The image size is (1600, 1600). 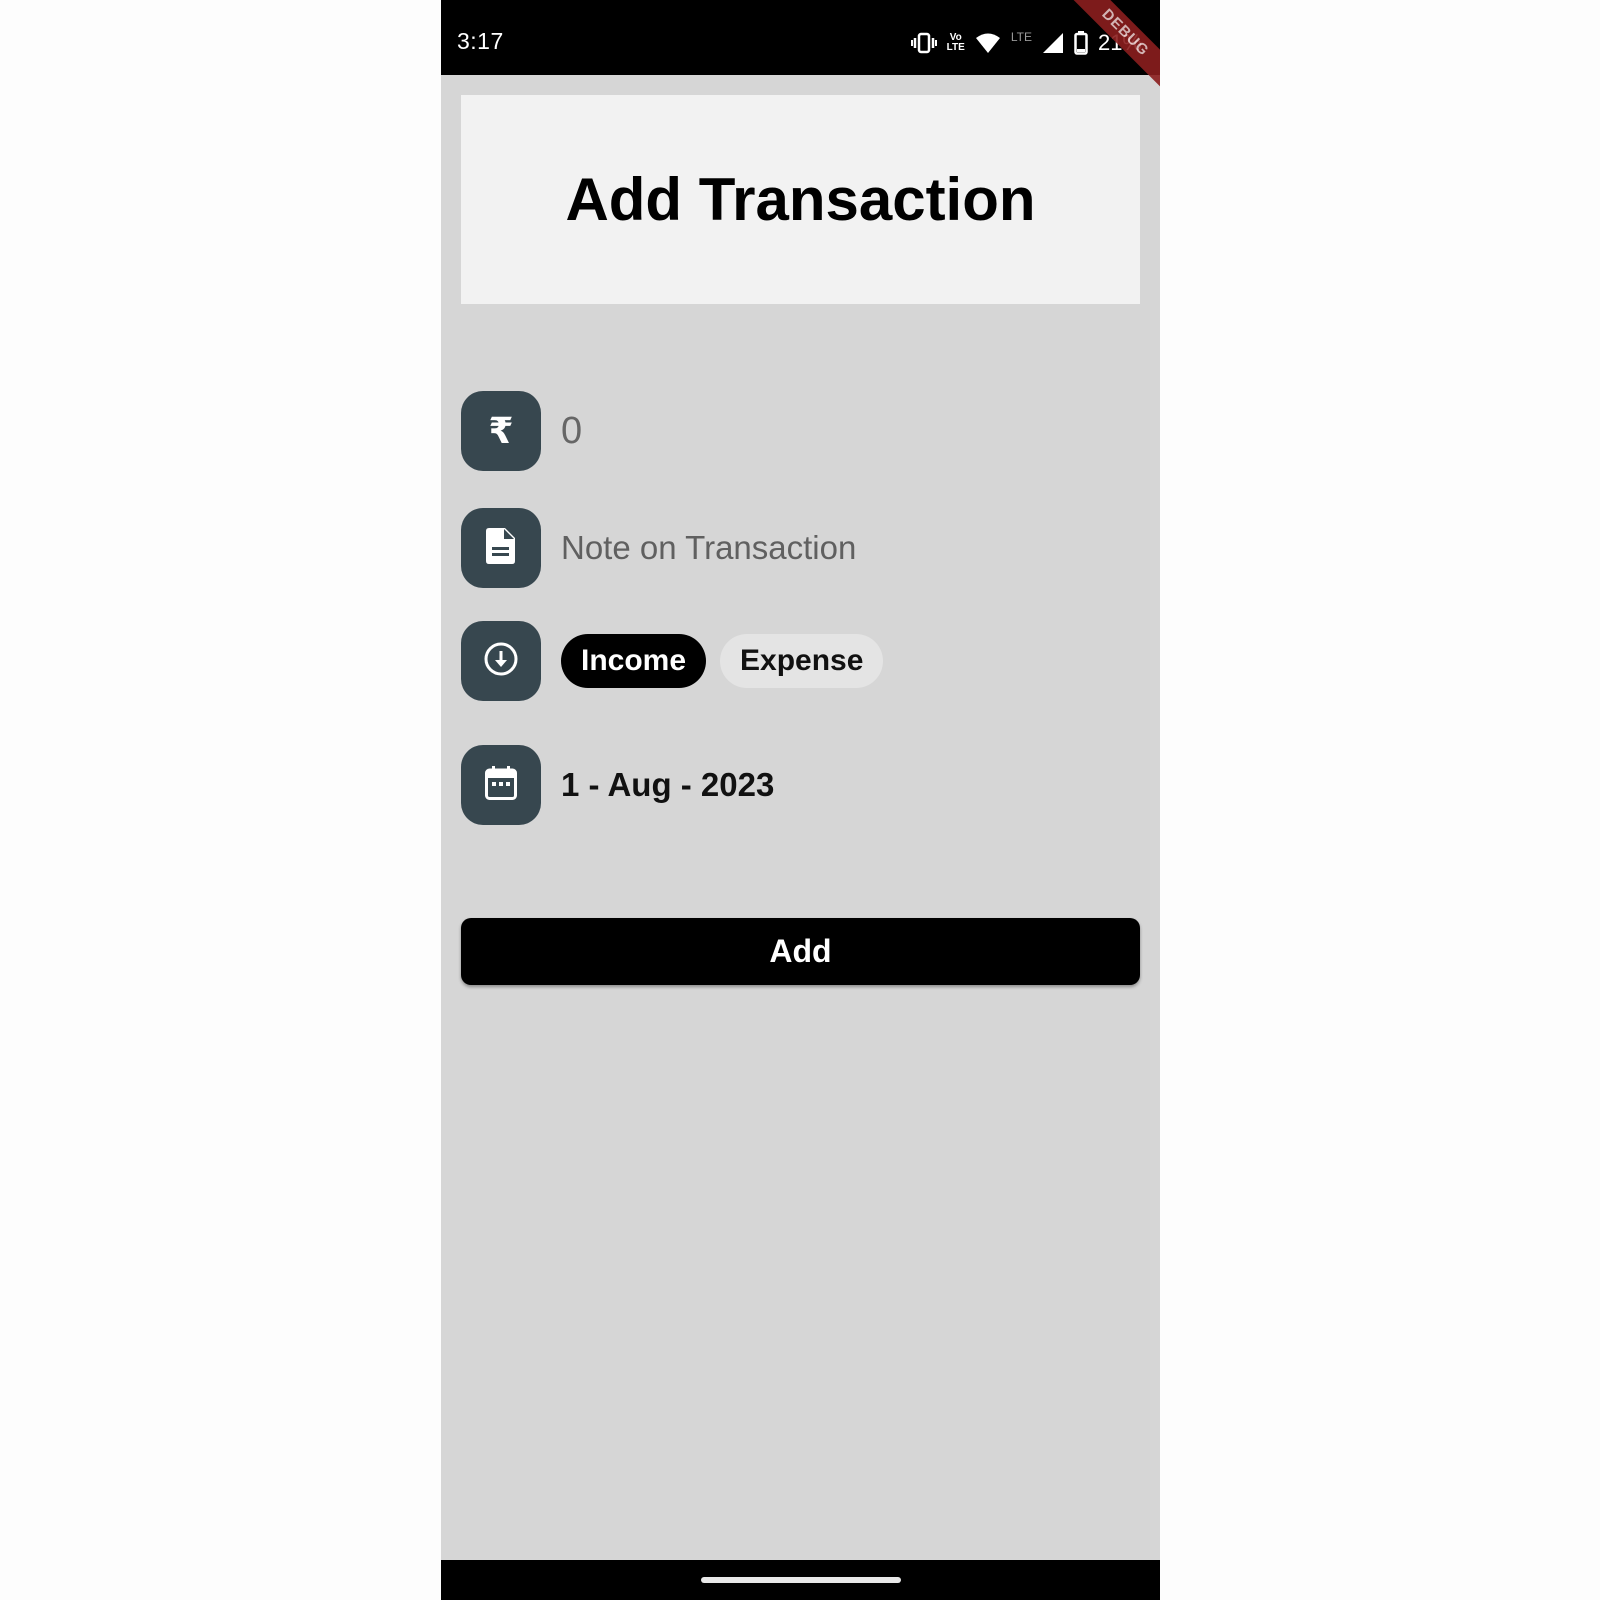 What do you see at coordinates (634, 661) in the screenshot?
I see `income-chip: Income` at bounding box center [634, 661].